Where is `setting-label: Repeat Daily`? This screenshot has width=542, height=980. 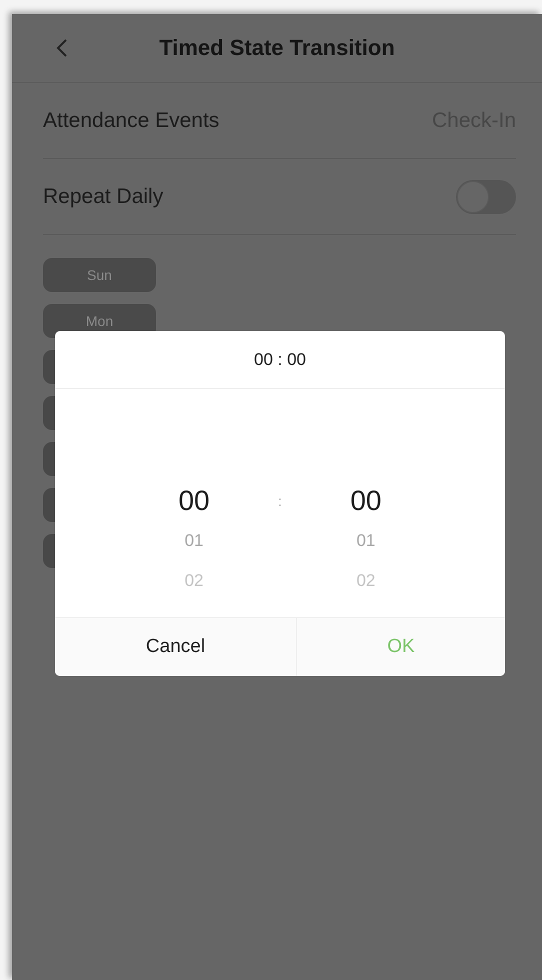 setting-label: Repeat Daily is located at coordinates (103, 196).